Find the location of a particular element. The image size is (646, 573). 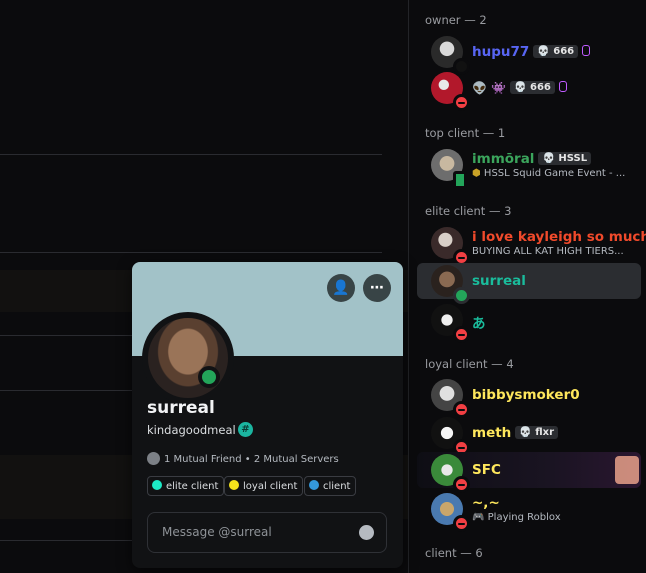

role-pill: elite client is located at coordinates (186, 486).